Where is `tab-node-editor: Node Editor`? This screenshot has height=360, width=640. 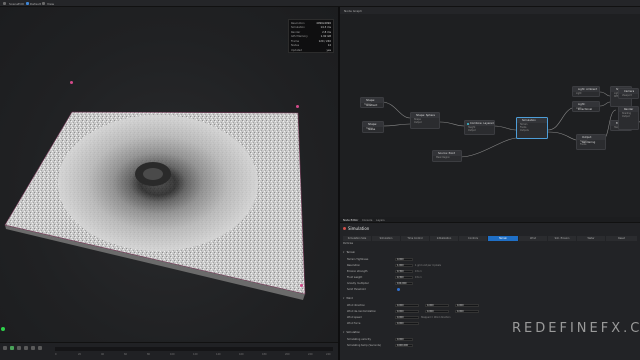
tab-node-editor: Node Editor is located at coordinates (350, 220).